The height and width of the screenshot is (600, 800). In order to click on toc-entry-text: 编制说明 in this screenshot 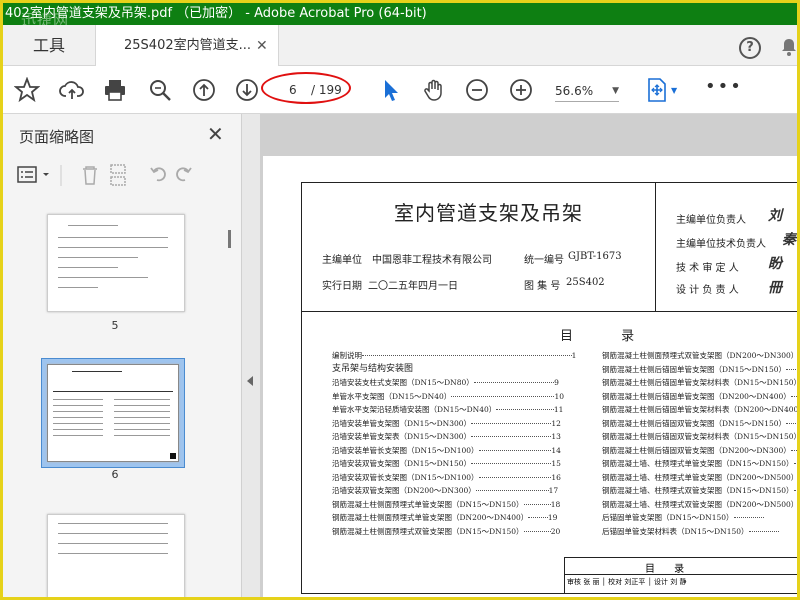, I will do `click(347, 355)`.